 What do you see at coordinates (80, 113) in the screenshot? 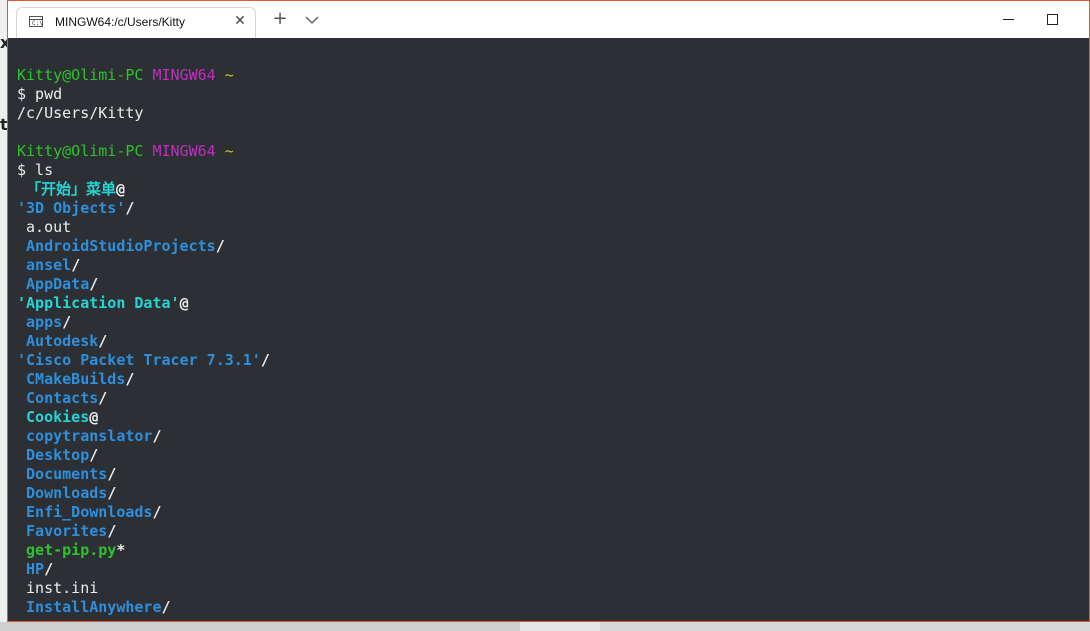
I see `output-line: /c/Users/Kitty` at bounding box center [80, 113].